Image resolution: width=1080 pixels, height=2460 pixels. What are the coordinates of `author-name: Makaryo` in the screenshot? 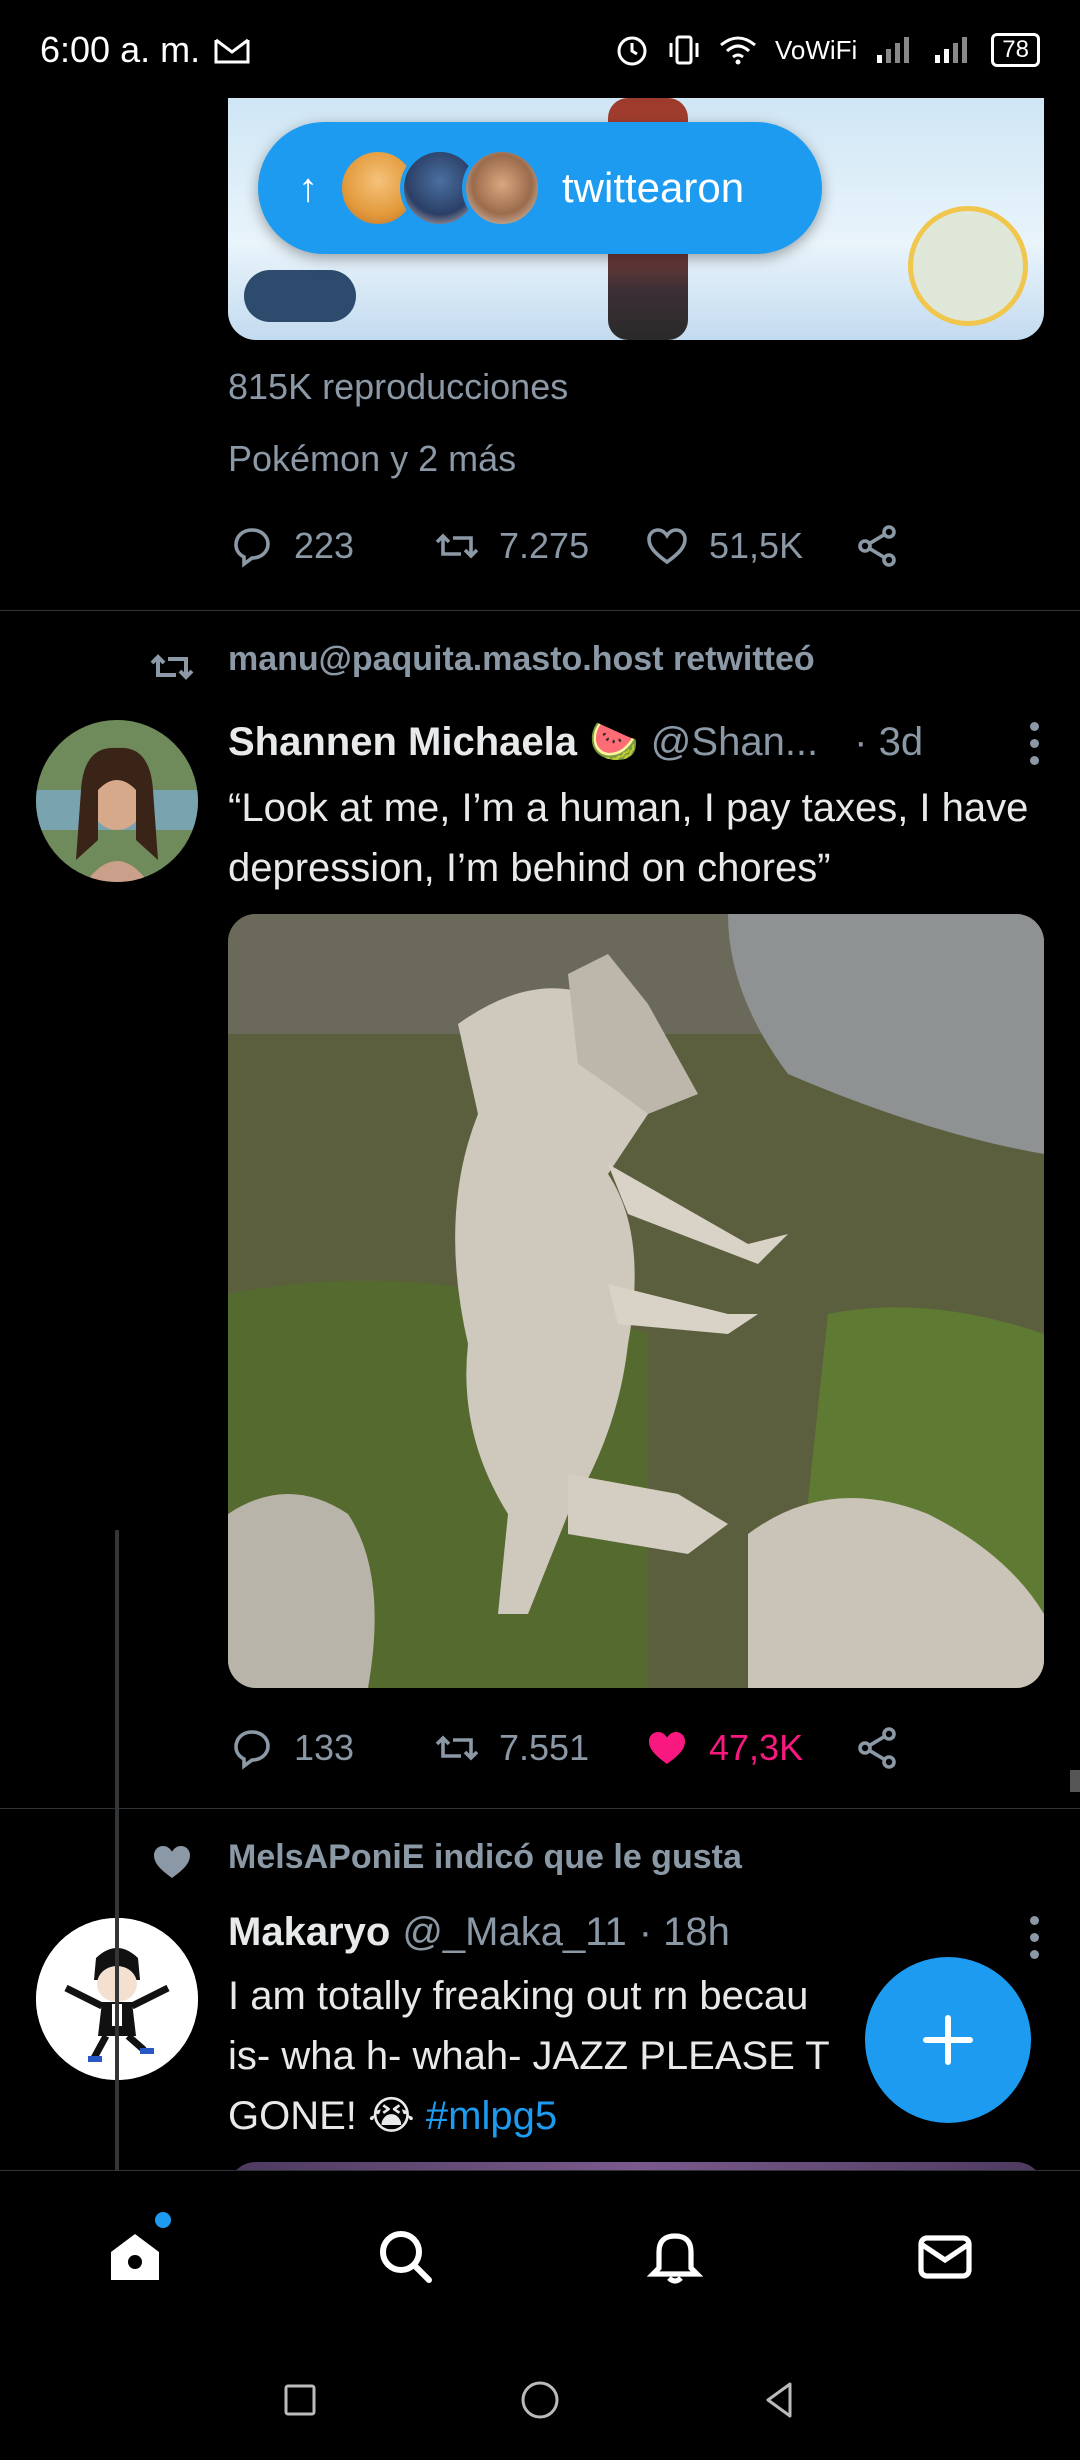 It's located at (309, 1932).